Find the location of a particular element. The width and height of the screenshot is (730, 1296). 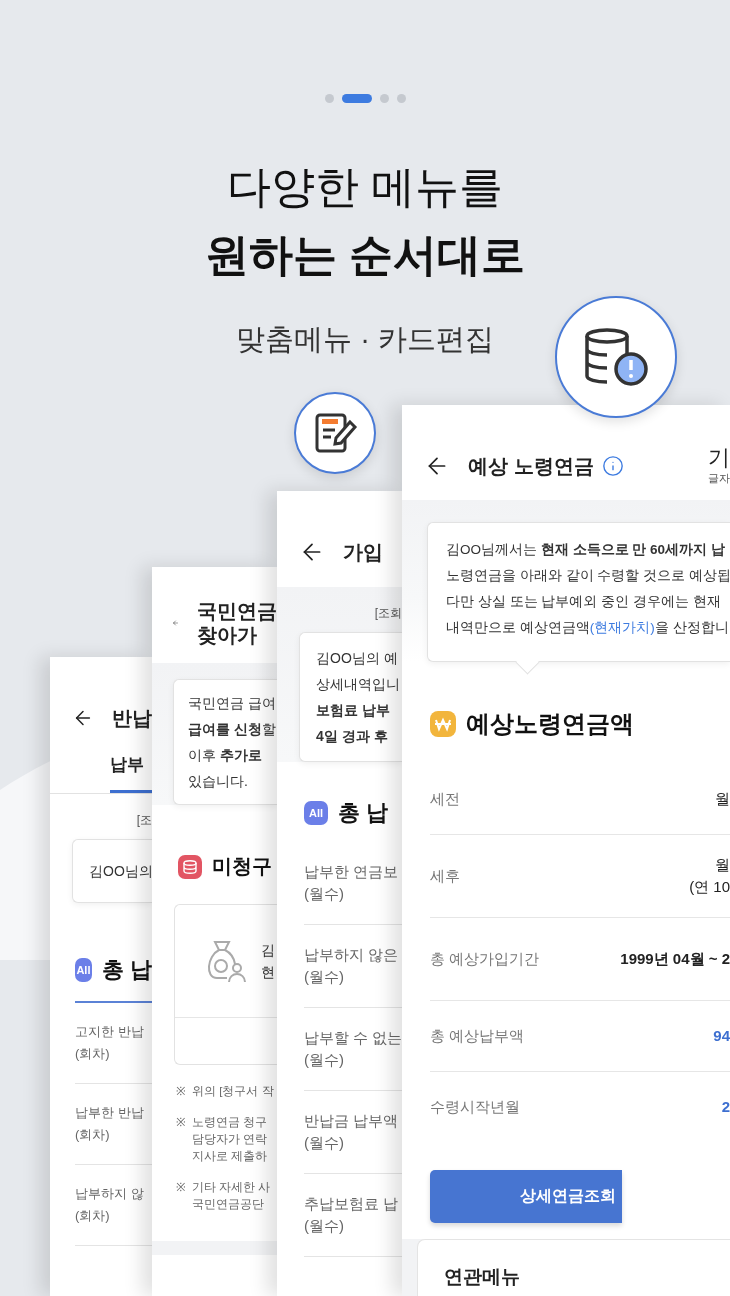

note-text: 노령연금 청구 is located at coordinates (230, 1122).